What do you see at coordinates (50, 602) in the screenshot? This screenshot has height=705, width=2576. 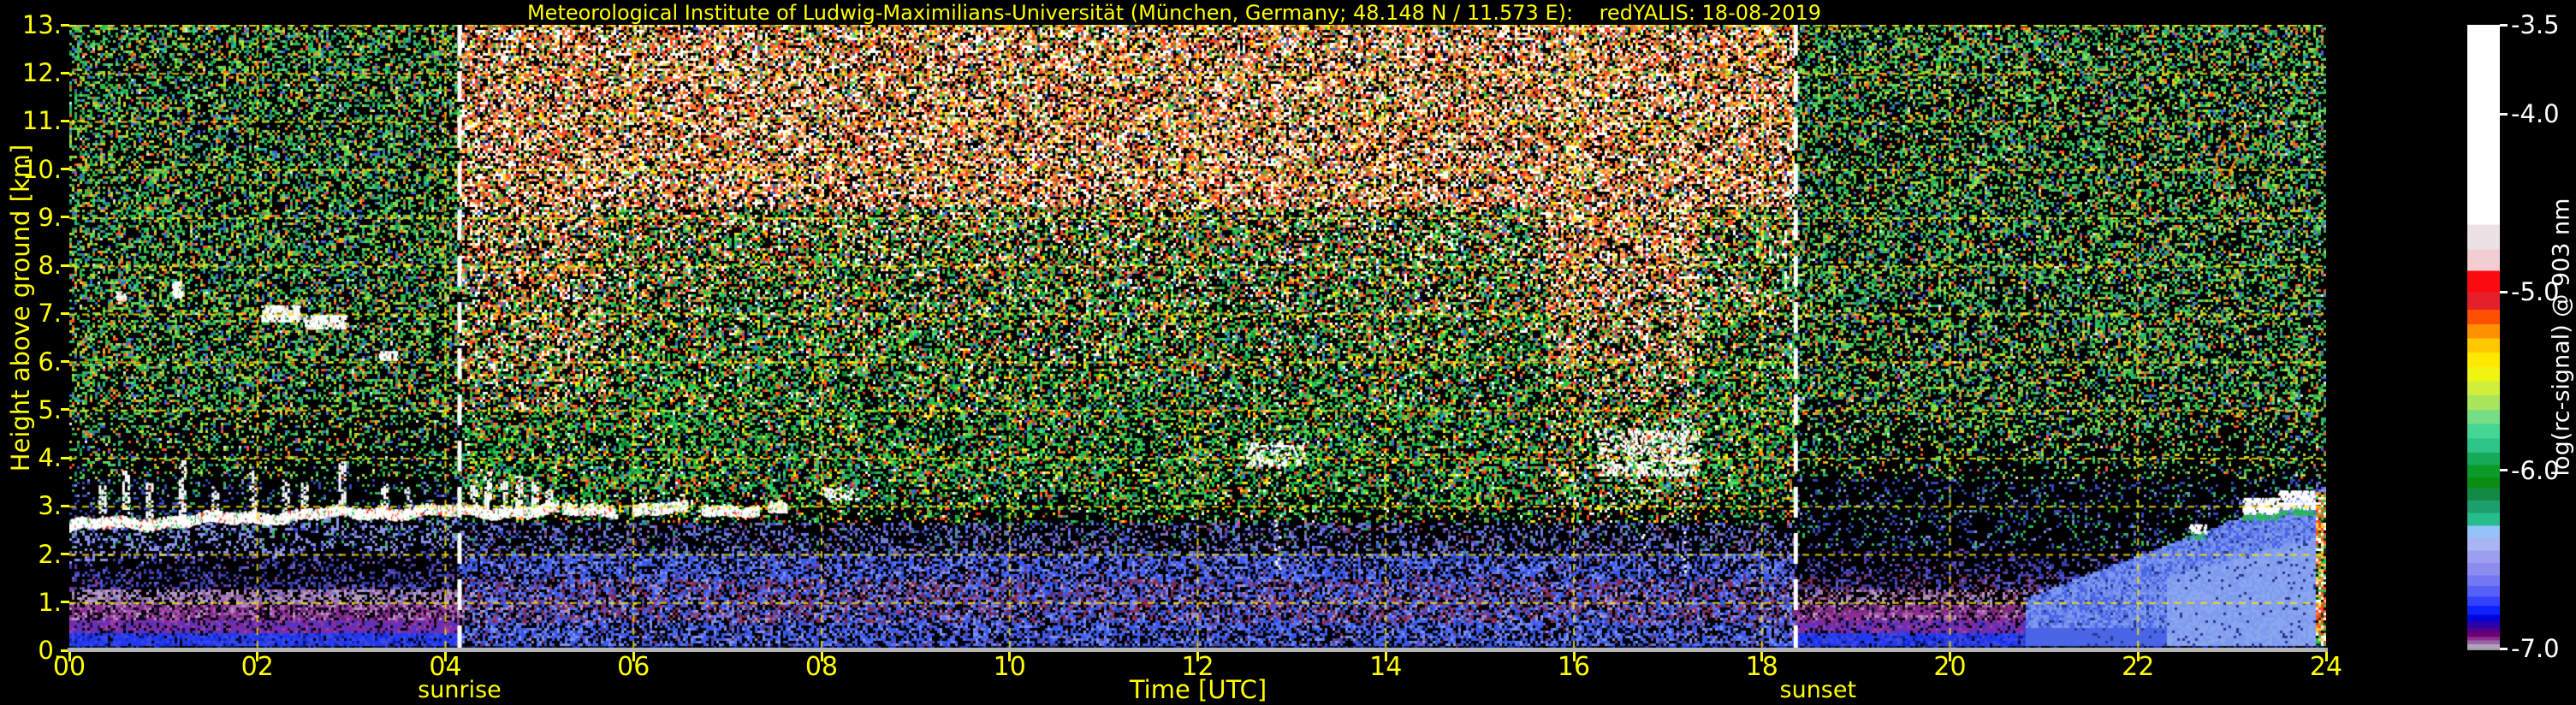 I see `y-tick-label: 1.` at bounding box center [50, 602].